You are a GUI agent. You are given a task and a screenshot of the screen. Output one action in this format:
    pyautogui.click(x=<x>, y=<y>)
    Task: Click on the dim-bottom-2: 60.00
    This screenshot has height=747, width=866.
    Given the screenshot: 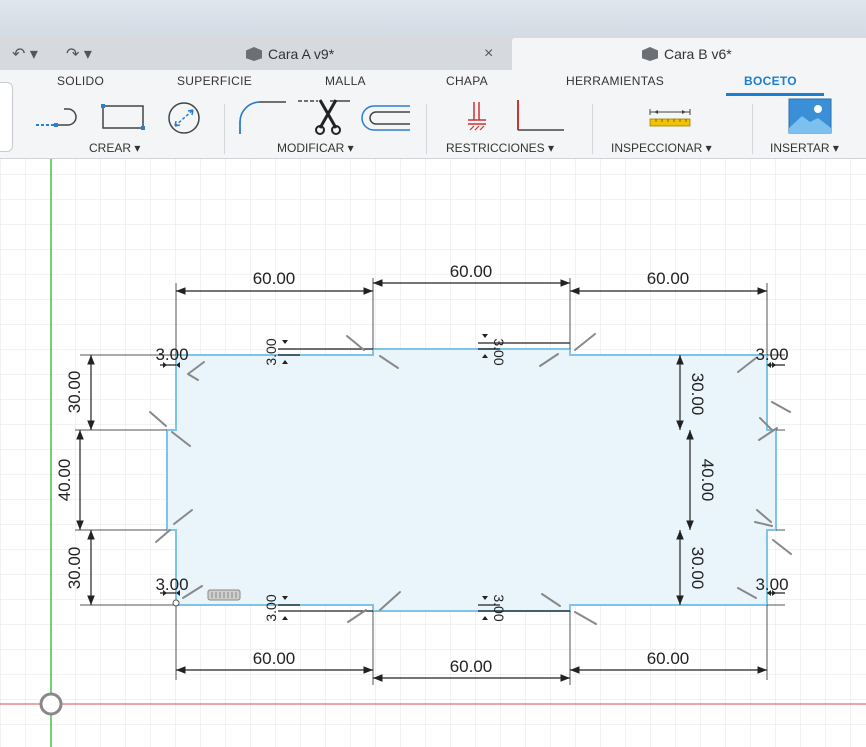 What is the action you would take?
    pyautogui.click(x=471, y=666)
    